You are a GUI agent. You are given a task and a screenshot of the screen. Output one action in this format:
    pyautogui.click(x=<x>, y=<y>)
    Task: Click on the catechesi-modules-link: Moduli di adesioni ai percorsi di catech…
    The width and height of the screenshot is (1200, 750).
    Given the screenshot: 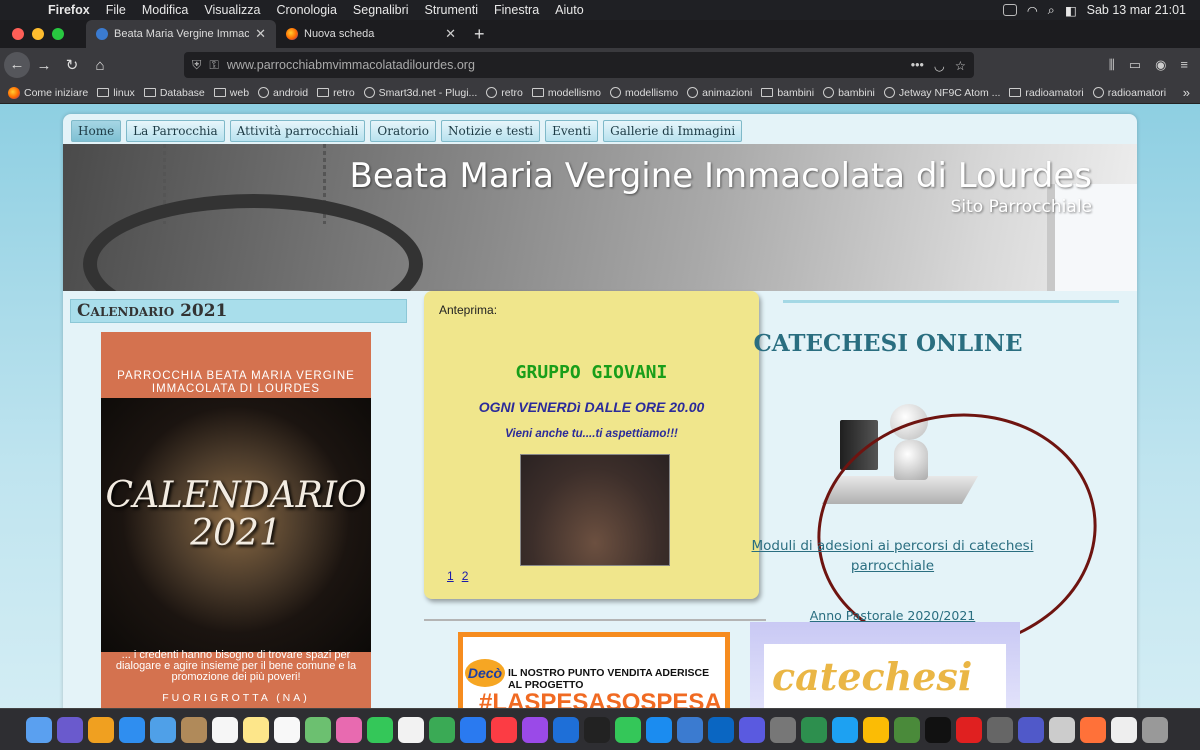 What is the action you would take?
    pyautogui.click(x=892, y=556)
    